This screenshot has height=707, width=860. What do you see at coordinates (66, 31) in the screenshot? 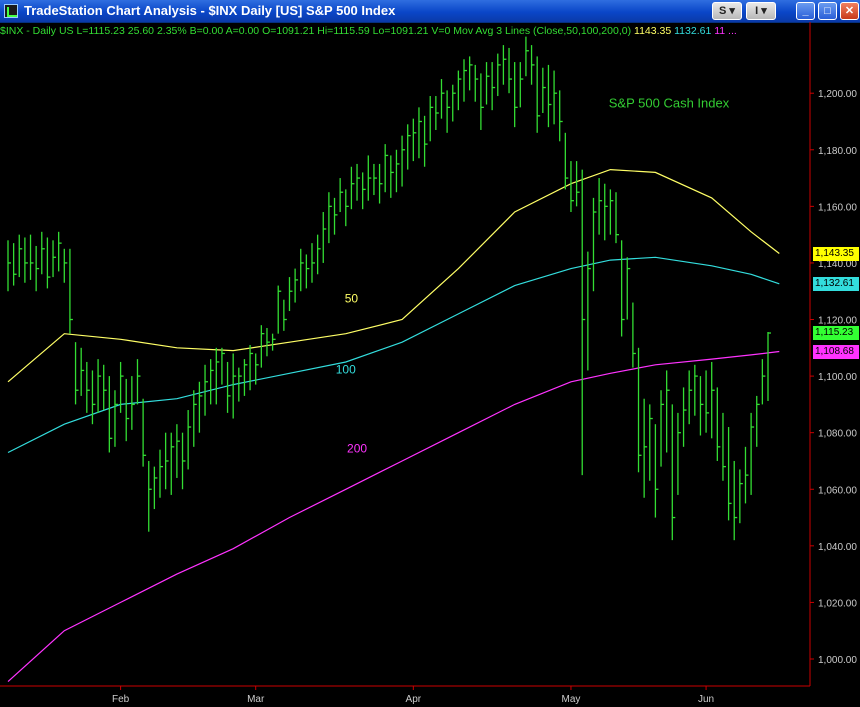
I see `exchange-text: US` at bounding box center [66, 31].